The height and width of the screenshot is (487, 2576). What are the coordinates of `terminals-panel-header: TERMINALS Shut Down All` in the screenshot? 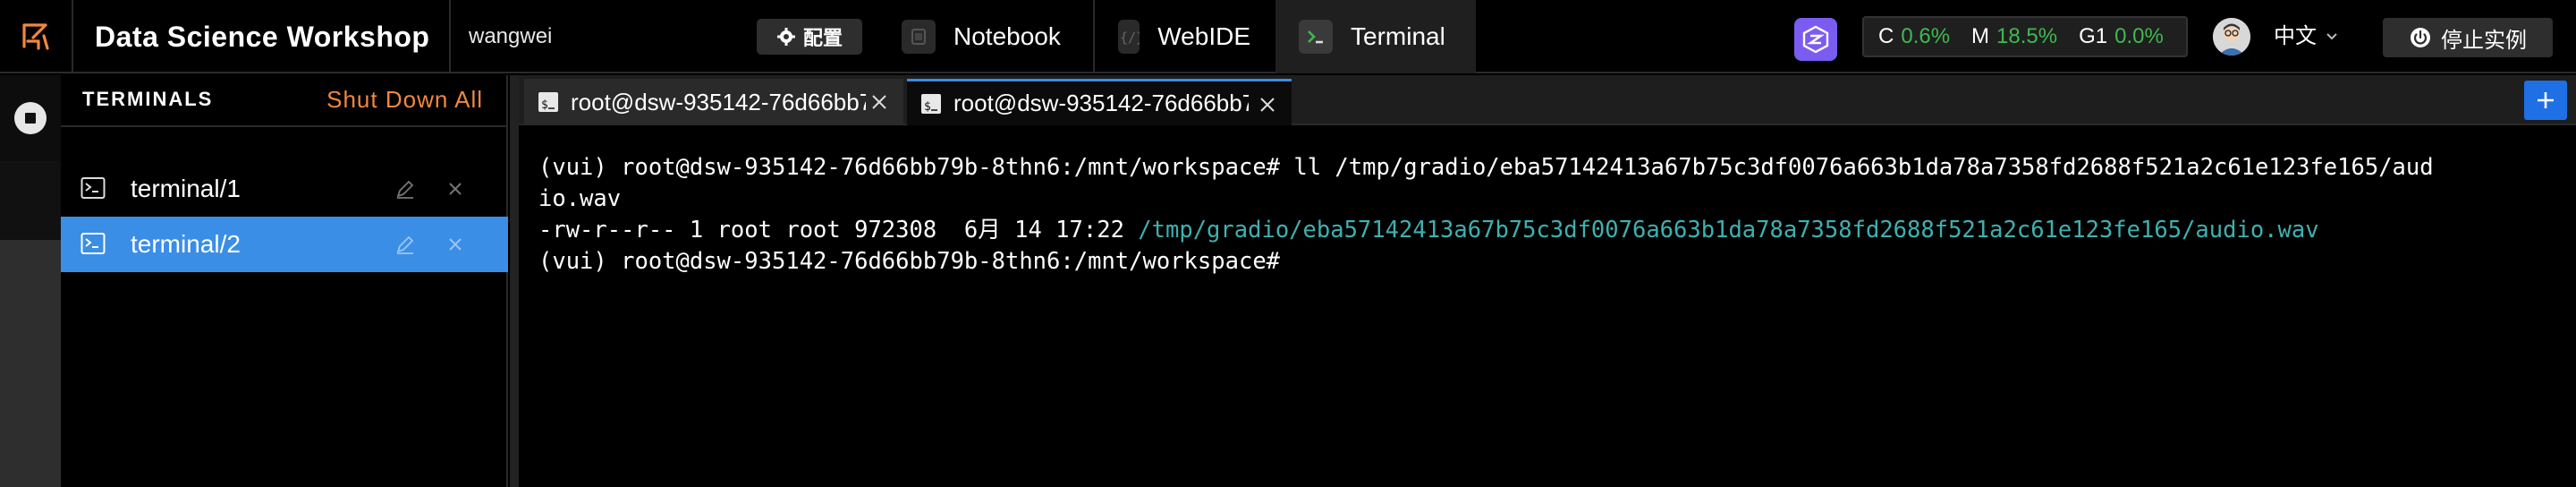 It's located at (284, 101).